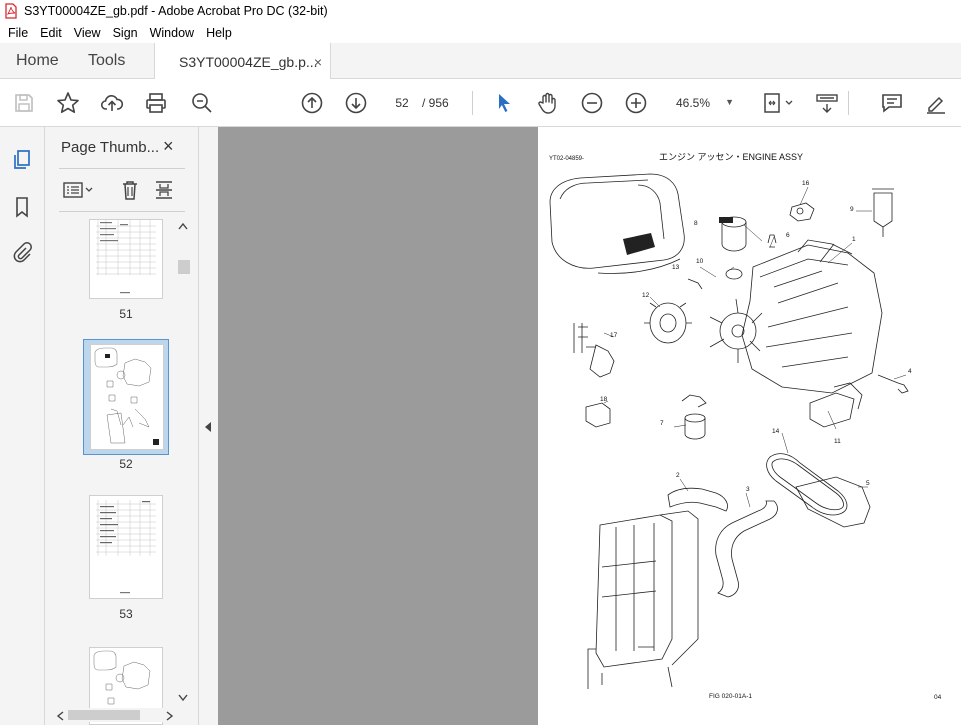 The image size is (961, 727). What do you see at coordinates (24, 103) in the screenshot?
I see `save-icon` at bounding box center [24, 103].